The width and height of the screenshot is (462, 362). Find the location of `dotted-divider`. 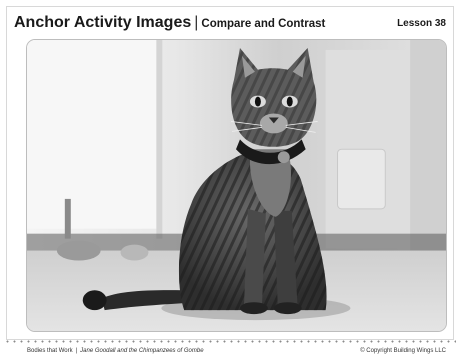

dotted-divider is located at coordinates (230, 341).